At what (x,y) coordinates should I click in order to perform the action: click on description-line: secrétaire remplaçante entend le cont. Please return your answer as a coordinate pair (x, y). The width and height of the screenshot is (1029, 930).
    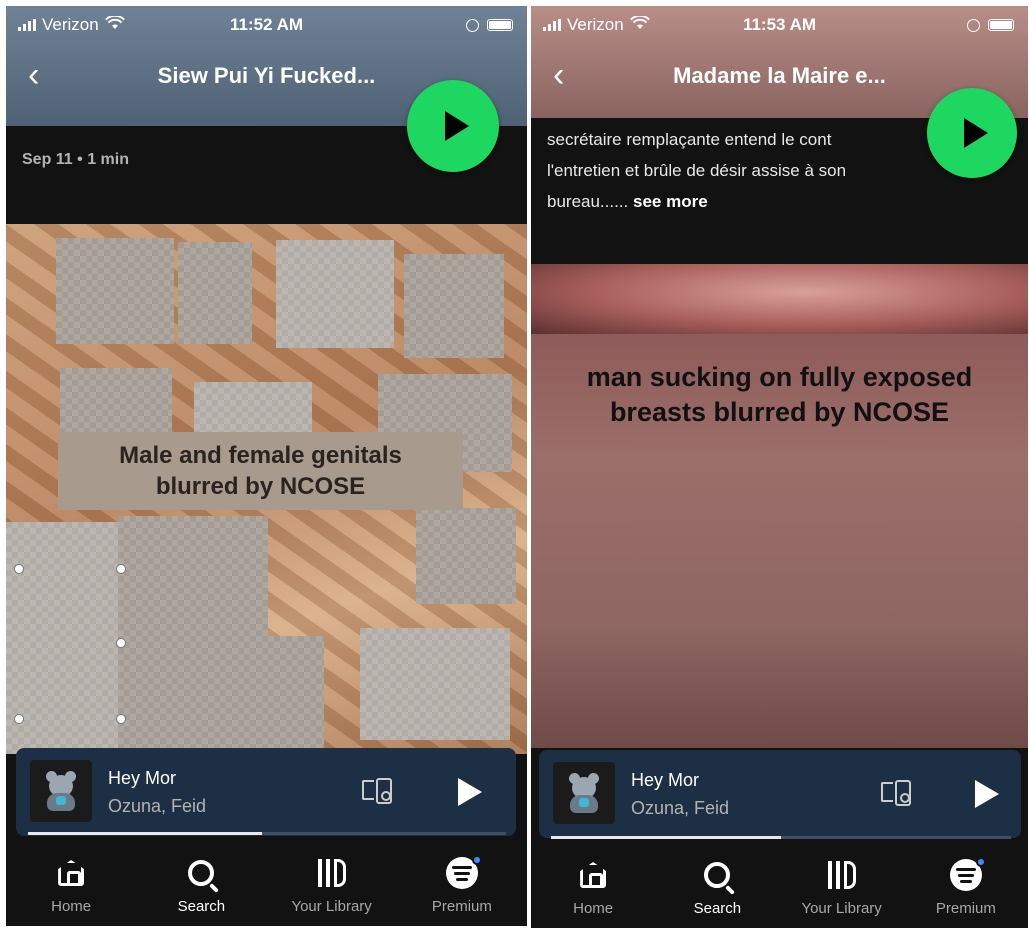
    Looking at the image, I should click on (689, 139).